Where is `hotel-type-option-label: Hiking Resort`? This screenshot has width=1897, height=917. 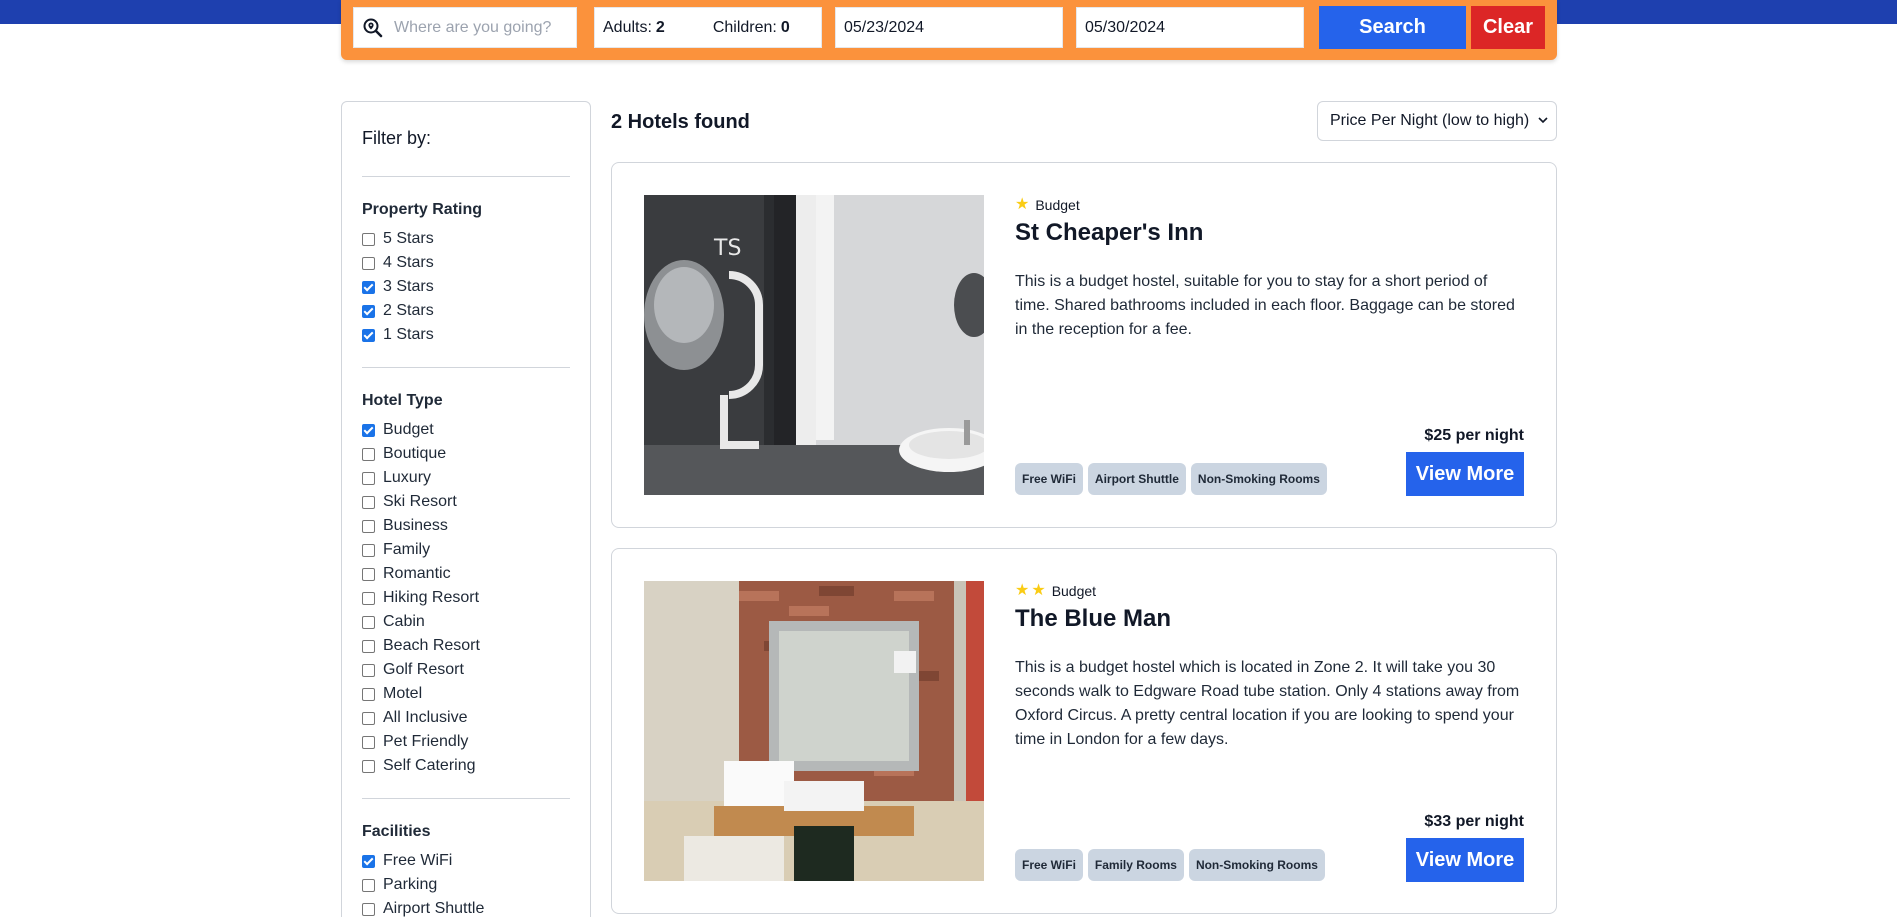
hotel-type-option-label: Hiking Resort is located at coordinates (431, 597).